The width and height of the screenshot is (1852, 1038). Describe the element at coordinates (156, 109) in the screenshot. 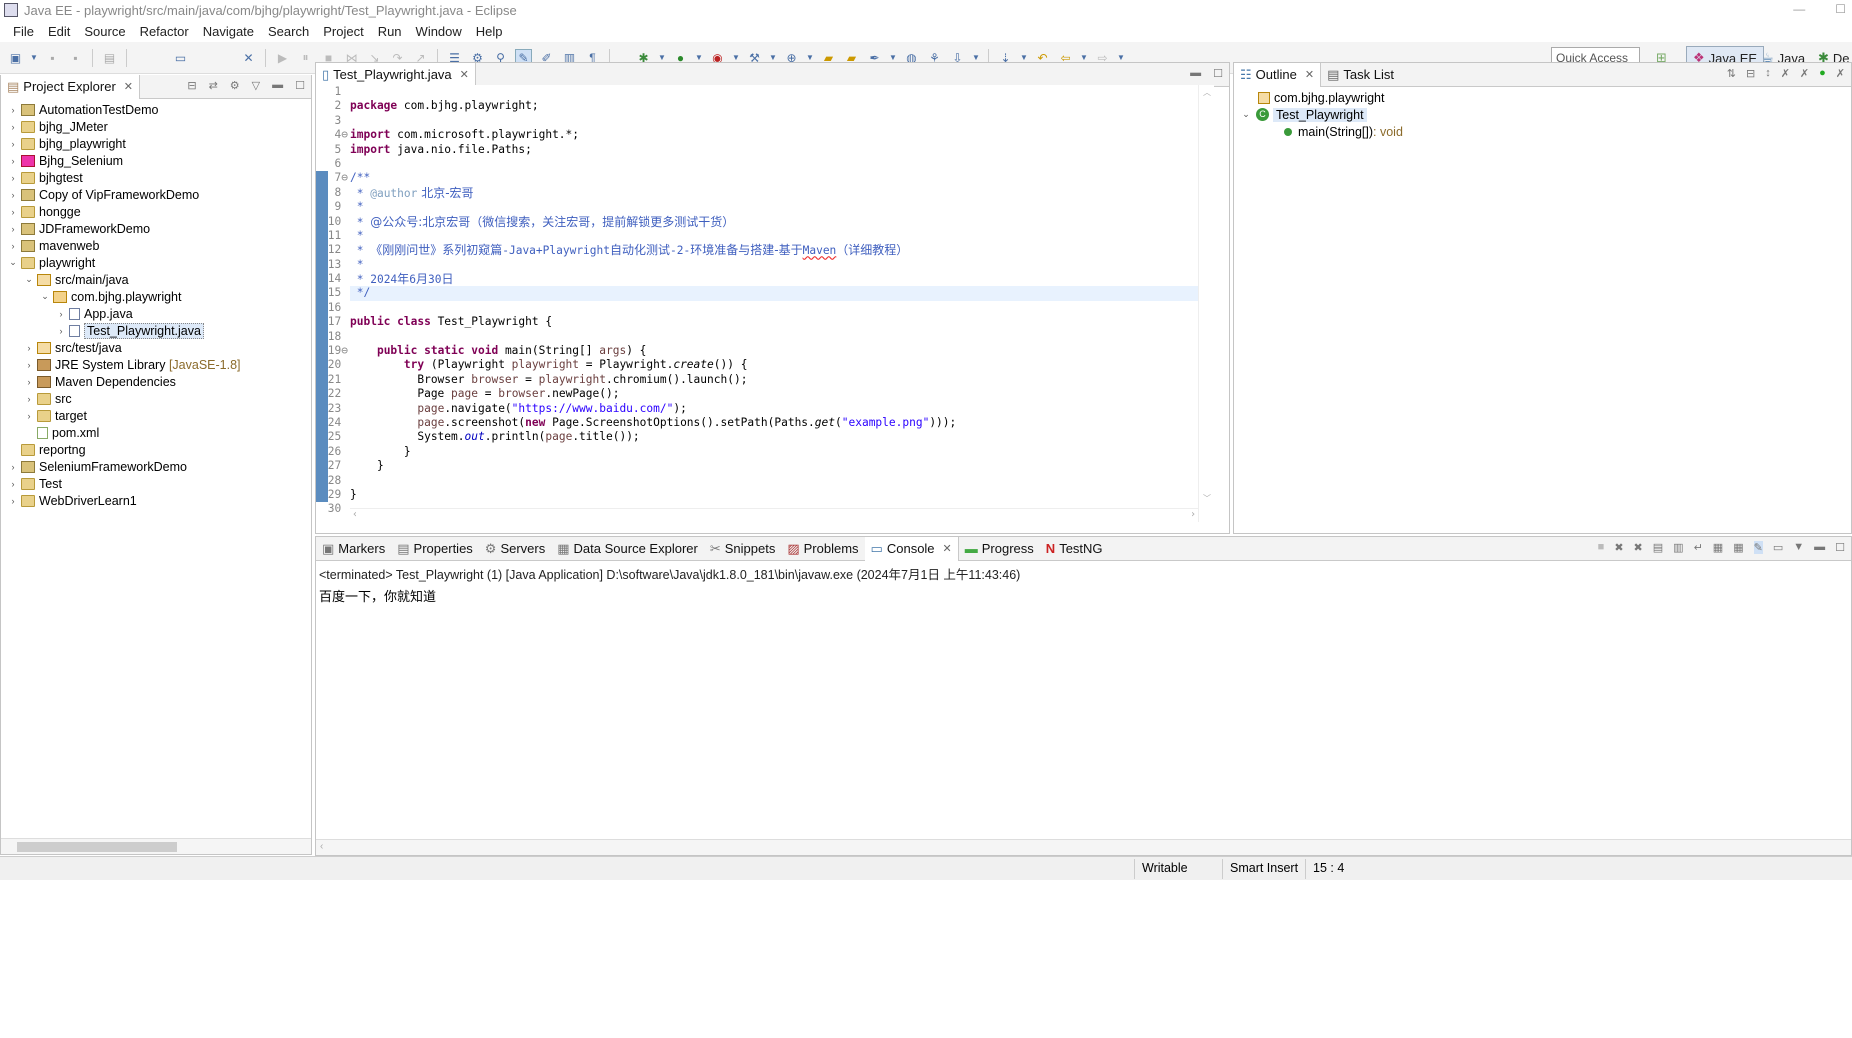

I see `tree-item-automationtestdemo: › AutomationTestDemo` at that location.